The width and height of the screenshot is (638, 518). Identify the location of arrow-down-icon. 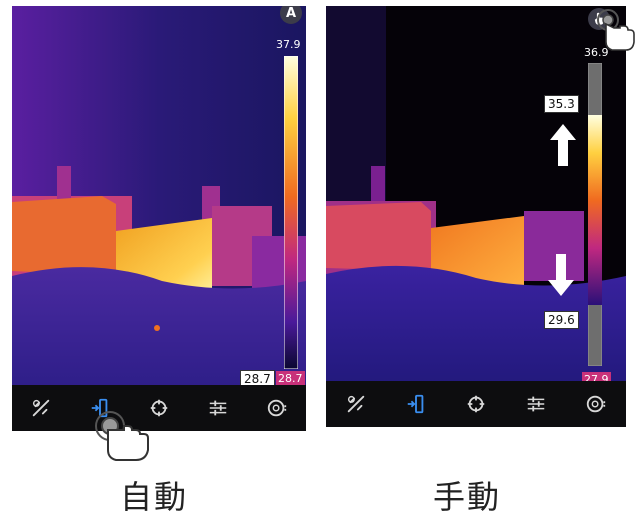
(561, 275).